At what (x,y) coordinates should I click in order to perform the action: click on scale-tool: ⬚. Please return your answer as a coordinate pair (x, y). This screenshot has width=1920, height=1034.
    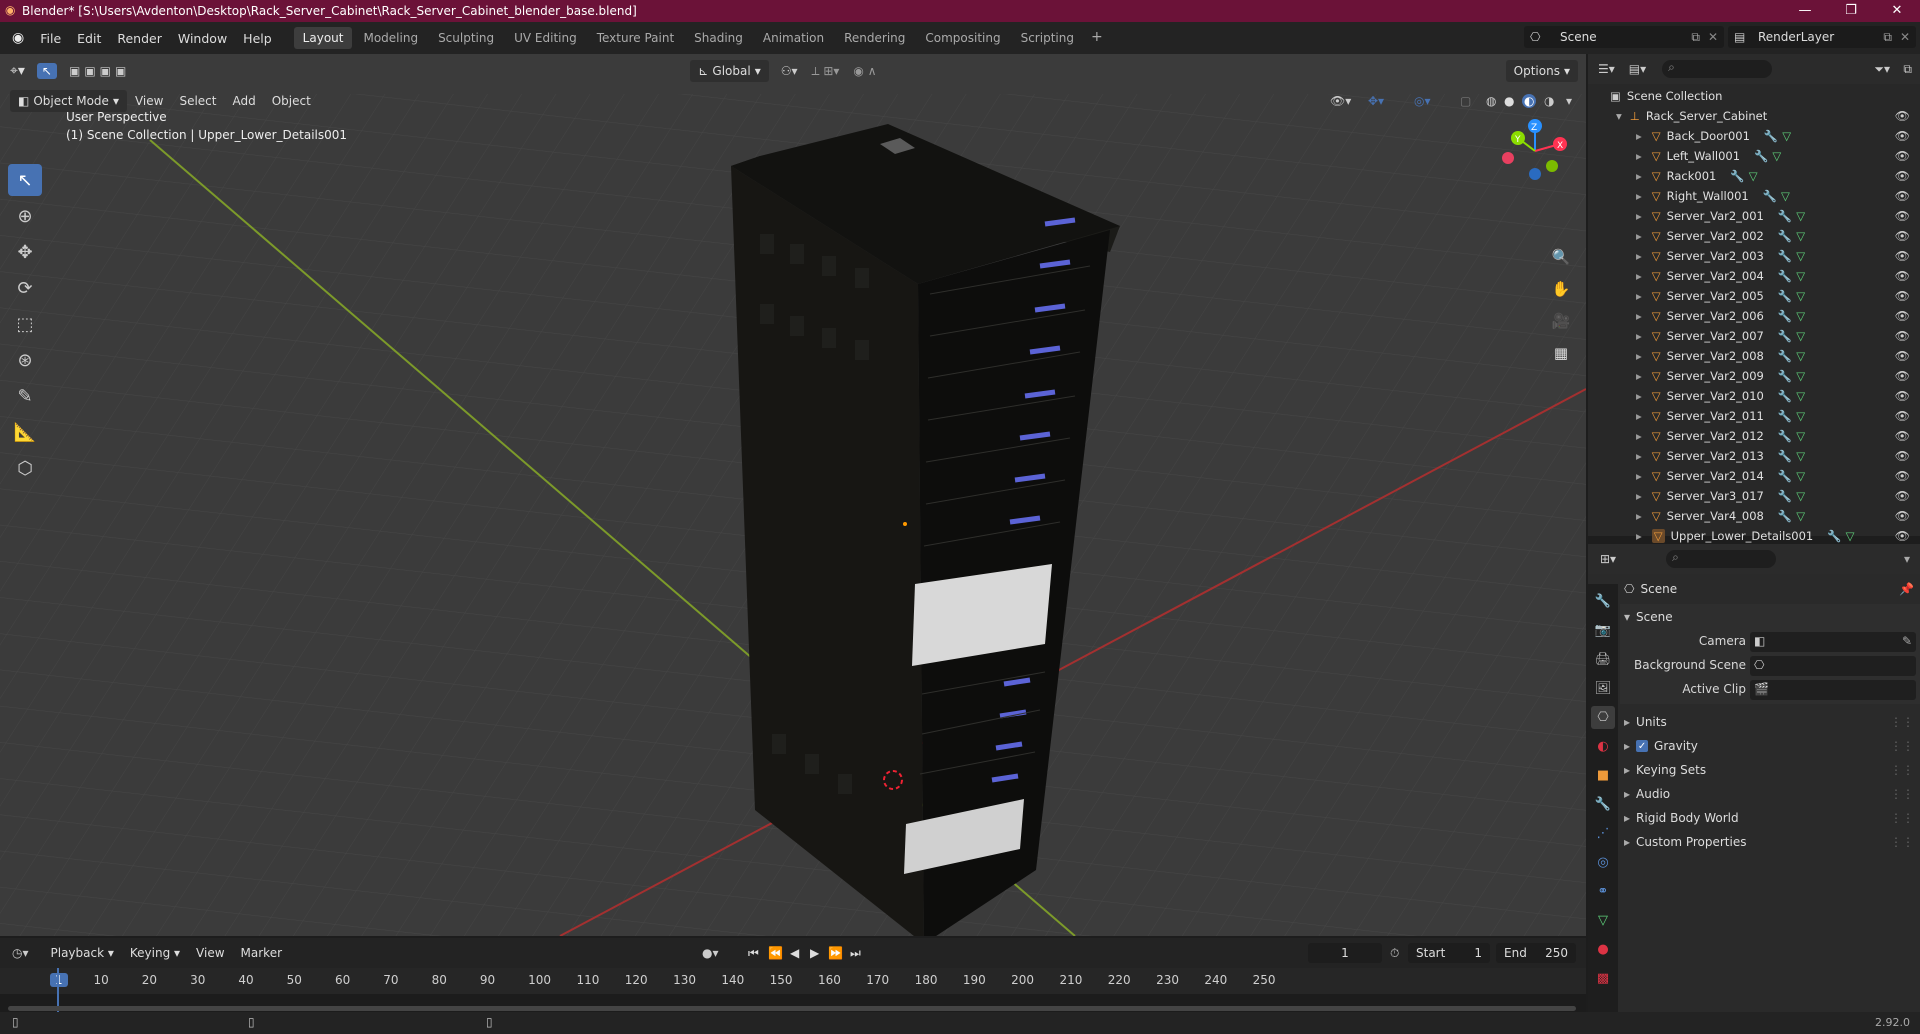
    Looking at the image, I should click on (25, 324).